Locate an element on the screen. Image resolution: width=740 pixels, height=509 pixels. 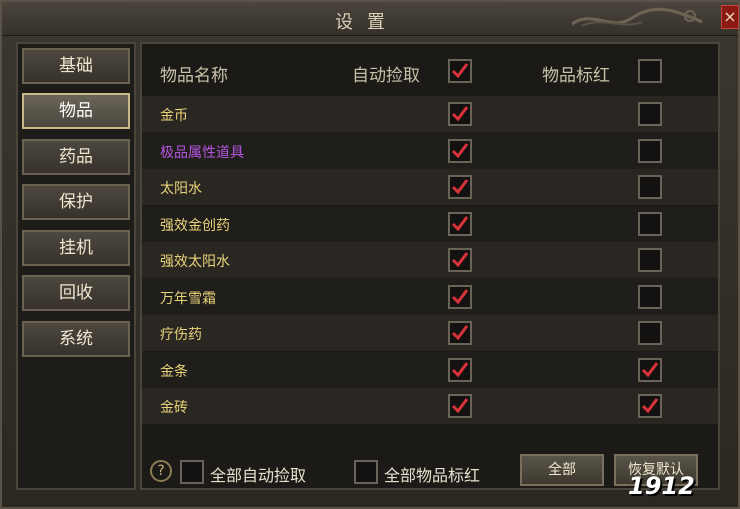
dragon-ornament-icon is located at coordinates (637, 19).